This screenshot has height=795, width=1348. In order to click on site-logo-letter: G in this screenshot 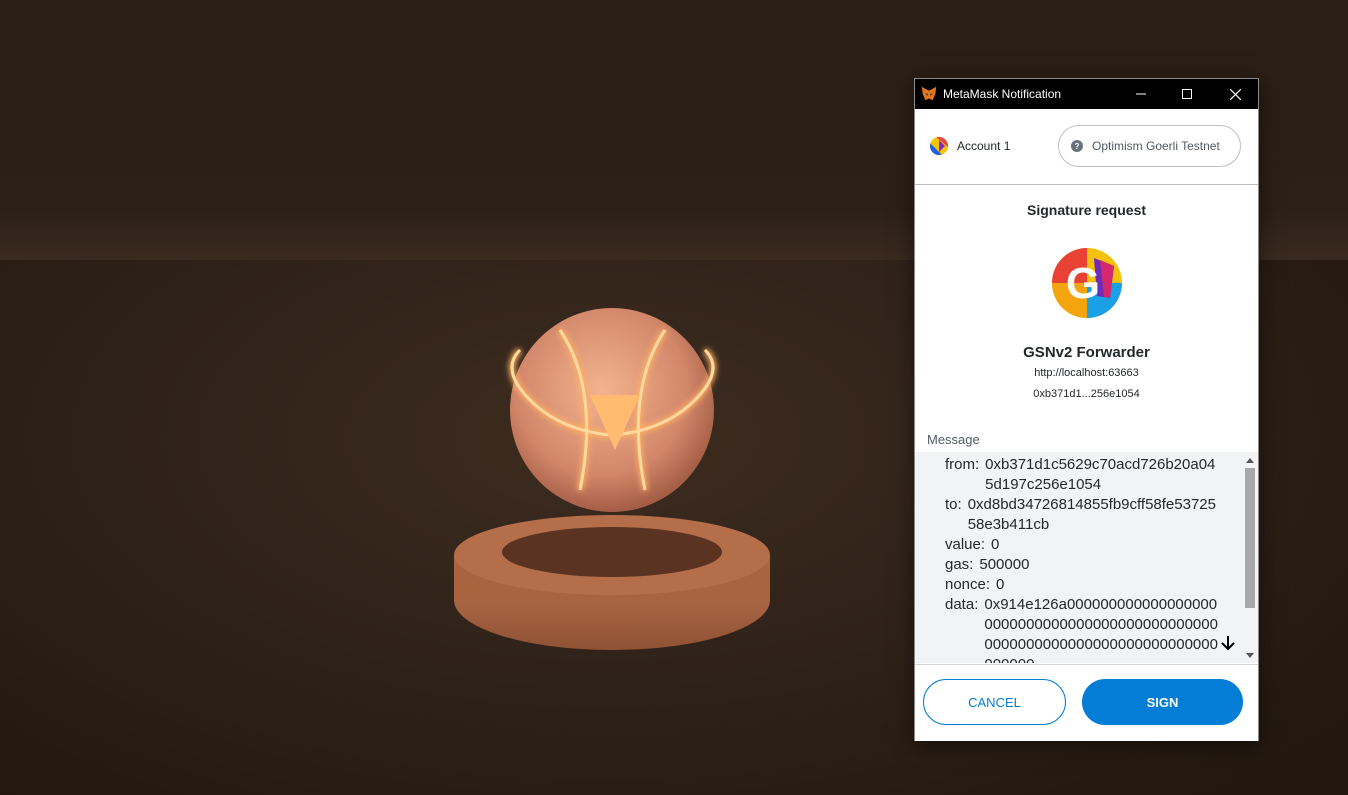, I will do `click(1083, 283)`.